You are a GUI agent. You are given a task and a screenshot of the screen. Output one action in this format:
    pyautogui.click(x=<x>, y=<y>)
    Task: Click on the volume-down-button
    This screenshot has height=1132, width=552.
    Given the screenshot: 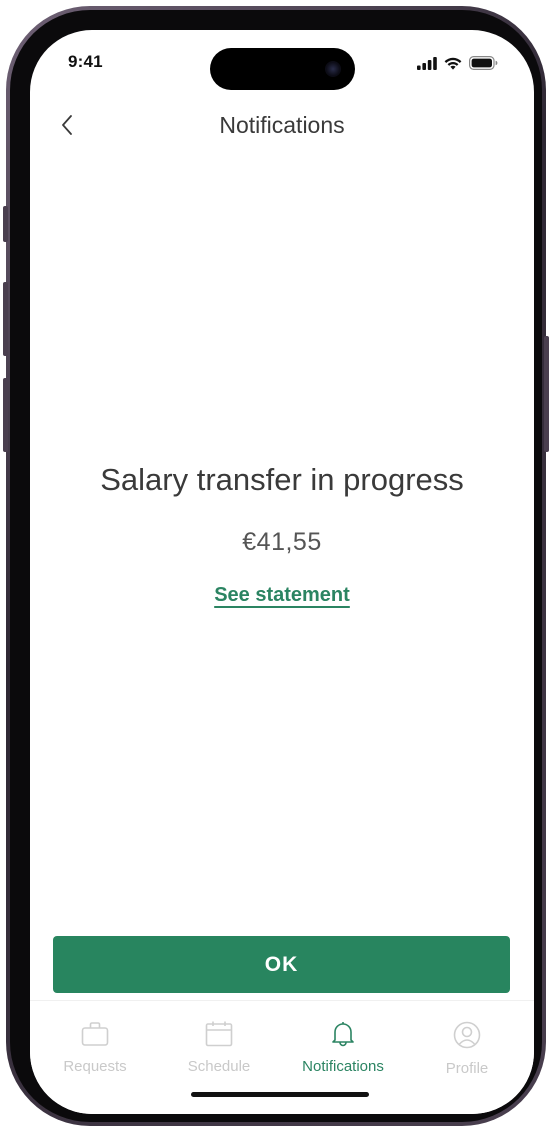 What is the action you would take?
    pyautogui.click(x=5, y=415)
    